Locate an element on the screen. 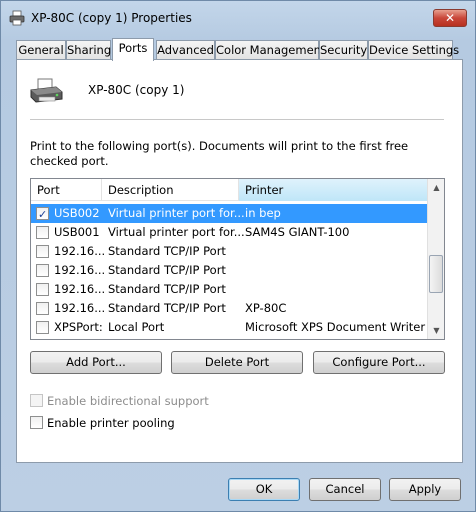 The image size is (476, 512). scroll-up-arrow-icon: ▲ is located at coordinates (436, 187).